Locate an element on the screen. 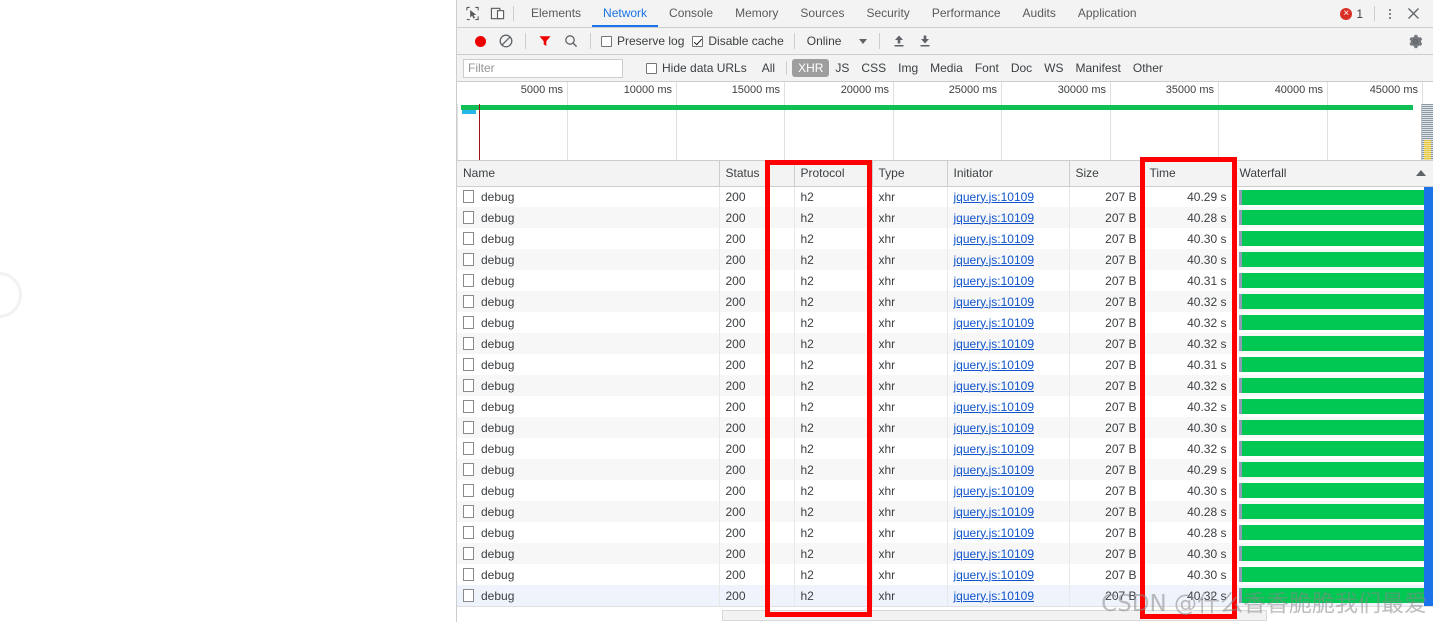  import-har-button is located at coordinates (899, 41).